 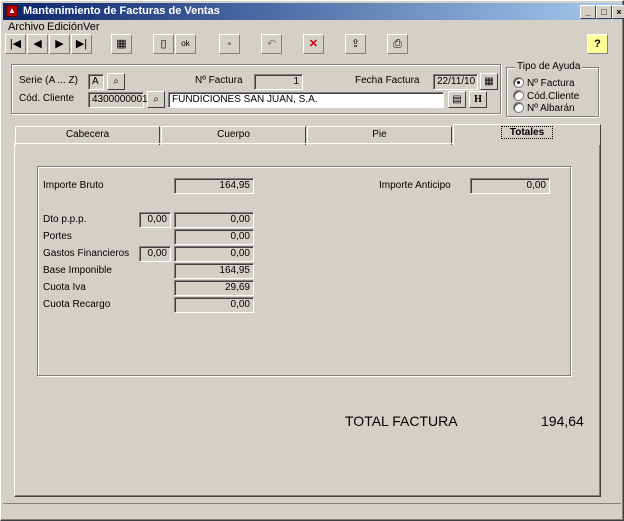 What do you see at coordinates (518, 82) in the screenshot?
I see `radio-num-factura` at bounding box center [518, 82].